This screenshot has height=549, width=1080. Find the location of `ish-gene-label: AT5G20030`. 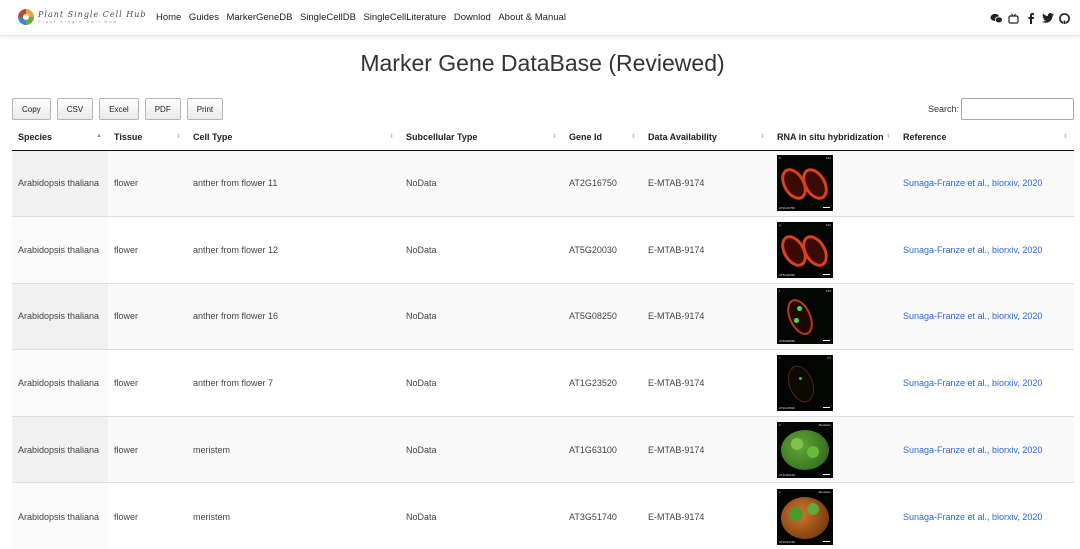

ish-gene-label: AT5G20030 is located at coordinates (787, 274).